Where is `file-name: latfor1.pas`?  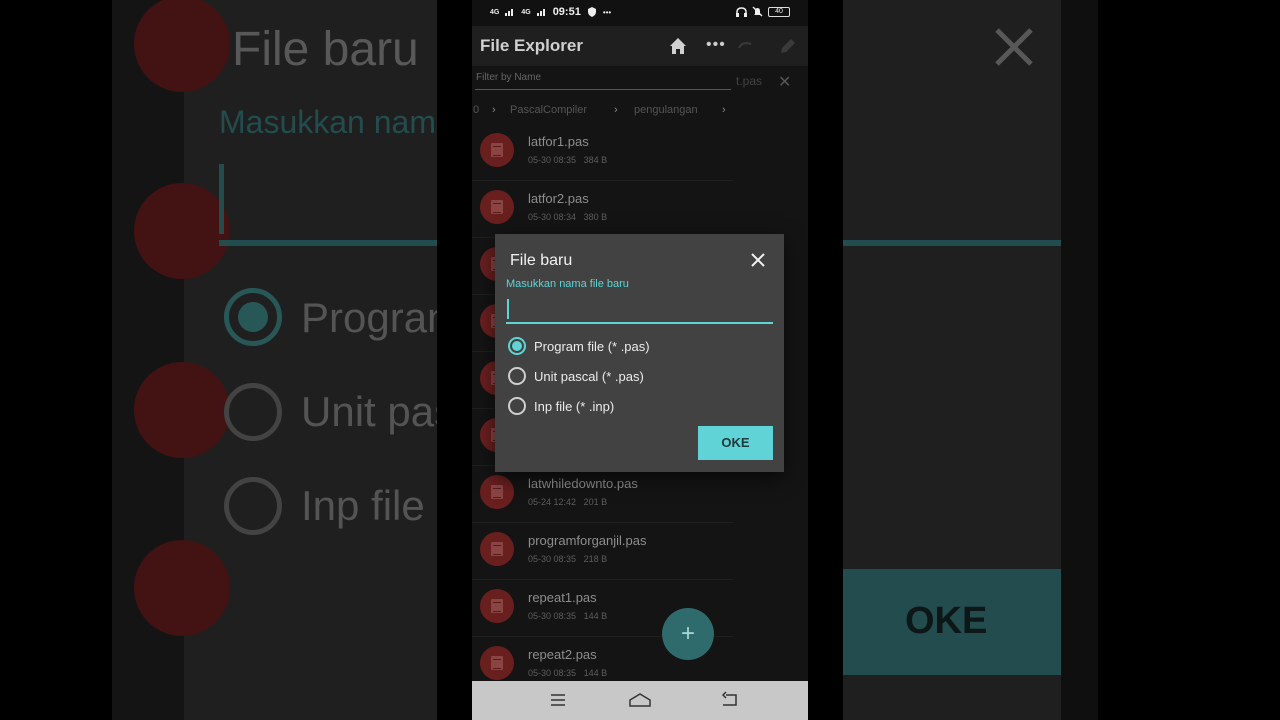 file-name: latfor1.pas is located at coordinates (558, 141).